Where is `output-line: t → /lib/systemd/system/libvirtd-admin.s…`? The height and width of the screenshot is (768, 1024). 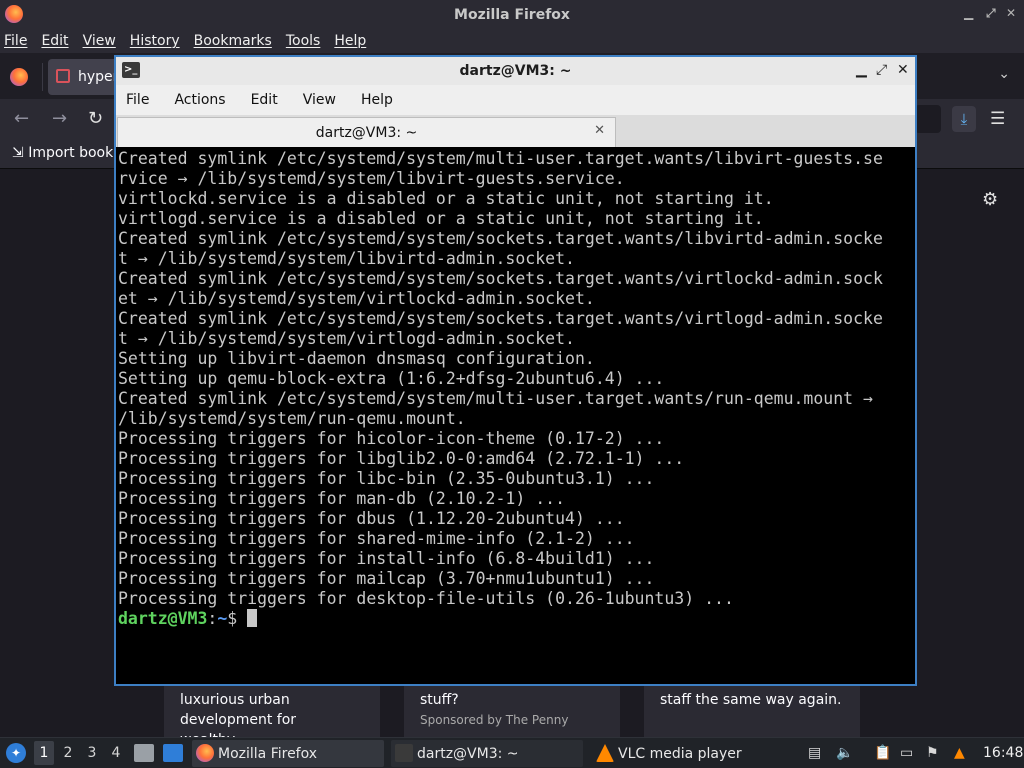 output-line: t → /lib/systemd/system/libvirtd-admin.s… is located at coordinates (346, 258).